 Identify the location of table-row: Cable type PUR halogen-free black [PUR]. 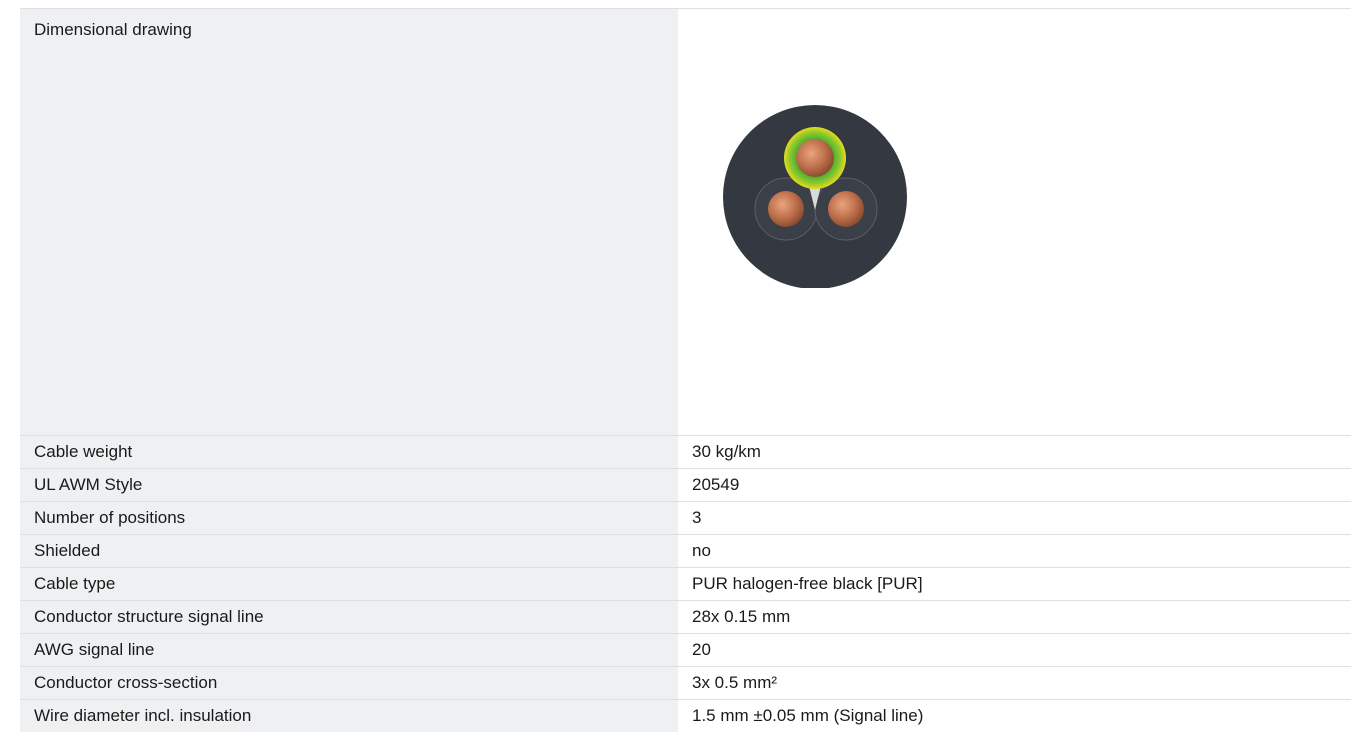
(685, 584).